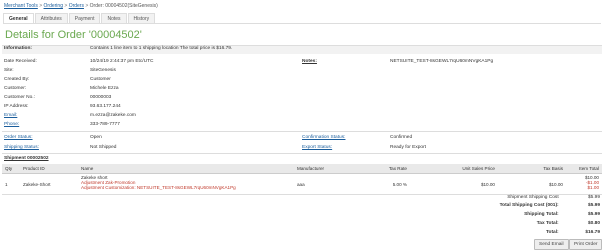 This screenshot has height=251, width=604. Describe the element at coordinates (104, 88) in the screenshot. I see `customer-value: Michele Ezza` at that location.